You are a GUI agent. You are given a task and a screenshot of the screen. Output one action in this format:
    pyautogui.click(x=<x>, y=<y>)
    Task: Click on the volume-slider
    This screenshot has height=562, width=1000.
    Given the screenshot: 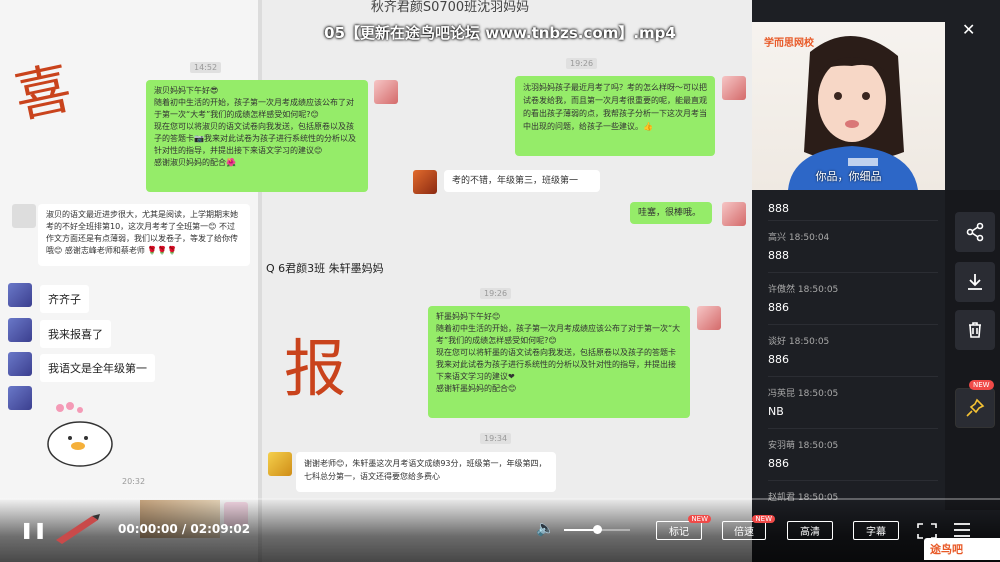 What is the action you would take?
    pyautogui.click(x=597, y=529)
    